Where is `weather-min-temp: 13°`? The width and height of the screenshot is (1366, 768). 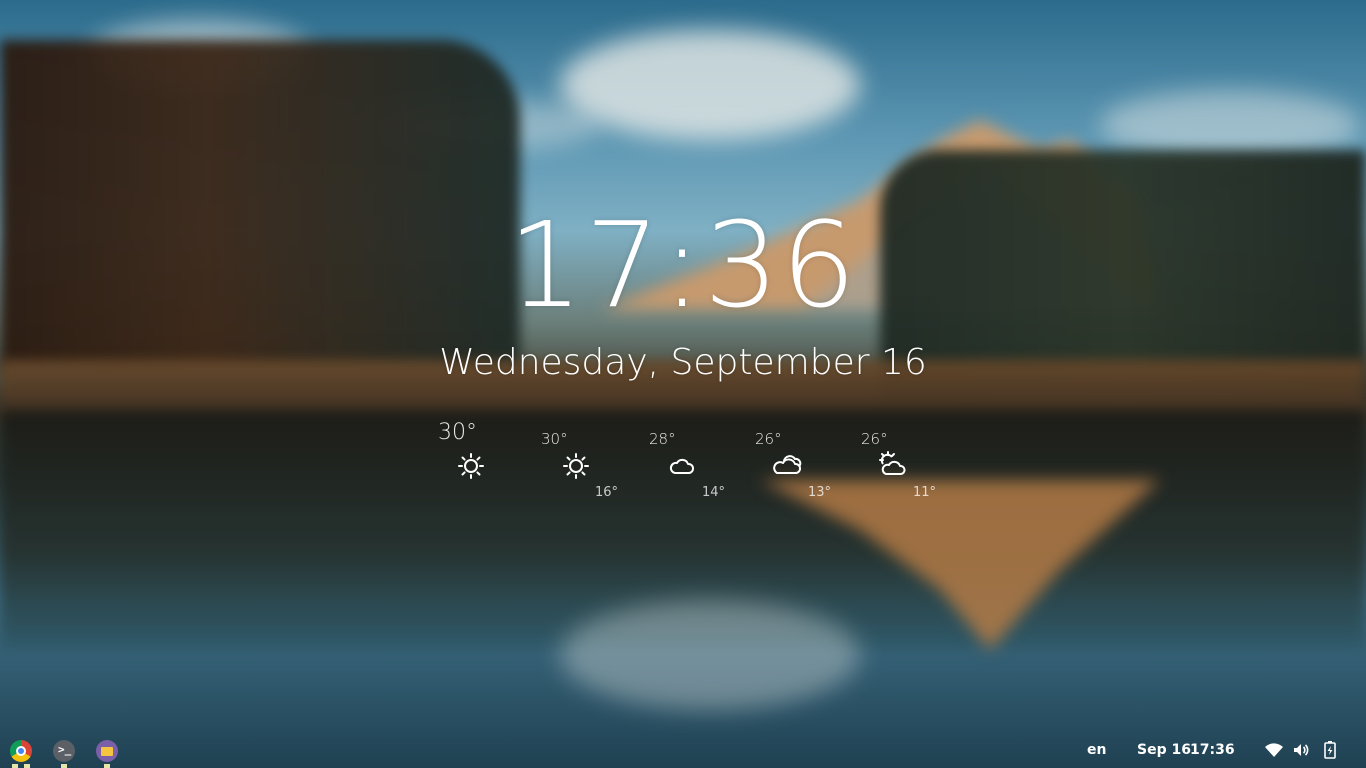
weather-min-temp: 13° is located at coordinates (820, 492).